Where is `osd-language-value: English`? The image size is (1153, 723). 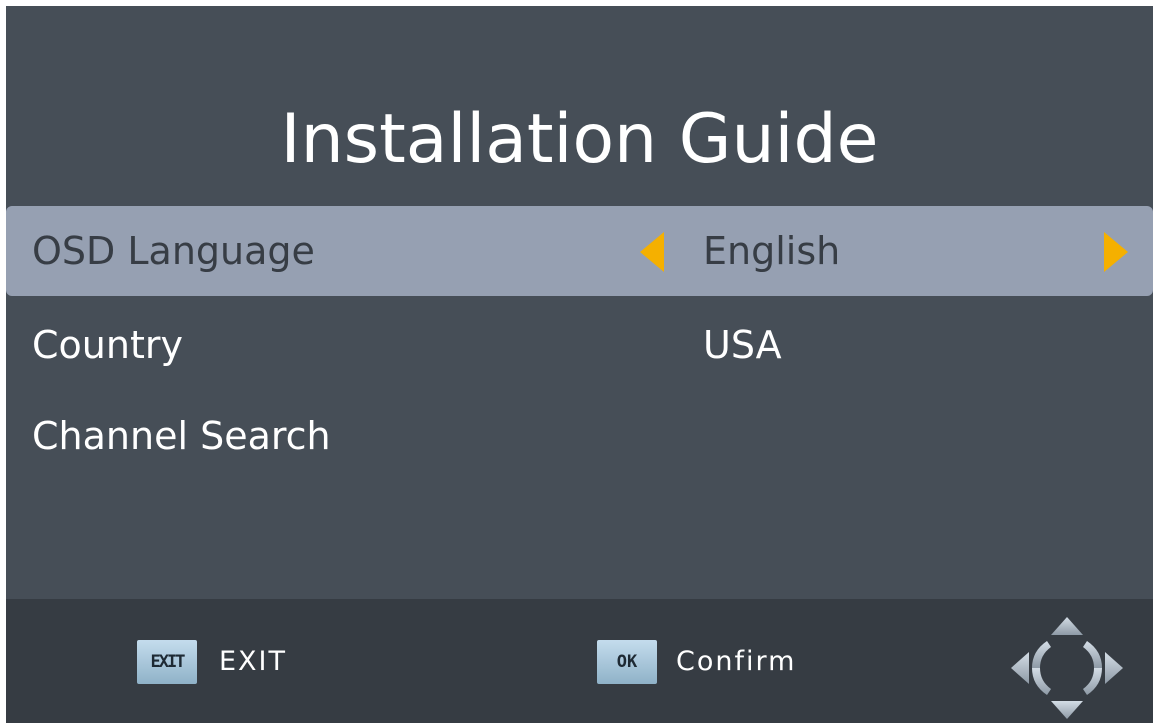 osd-language-value: English is located at coordinates (772, 251).